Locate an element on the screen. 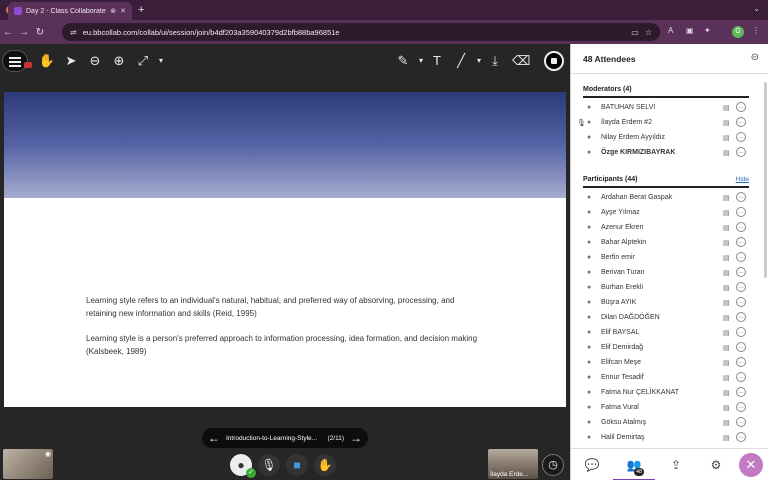 The height and width of the screenshot is (480, 768). text-tool-icon: T is located at coordinates (437, 61).